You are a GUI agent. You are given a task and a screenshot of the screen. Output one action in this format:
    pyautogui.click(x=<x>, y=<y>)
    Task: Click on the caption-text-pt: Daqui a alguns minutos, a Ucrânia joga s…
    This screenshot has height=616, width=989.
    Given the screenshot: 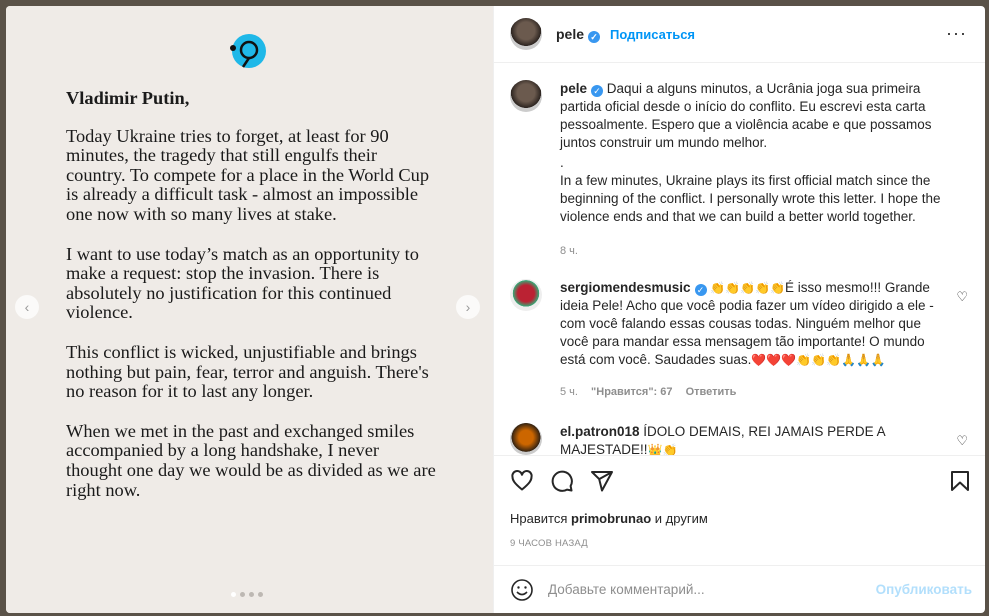 What is the action you would take?
    pyautogui.click(x=746, y=115)
    